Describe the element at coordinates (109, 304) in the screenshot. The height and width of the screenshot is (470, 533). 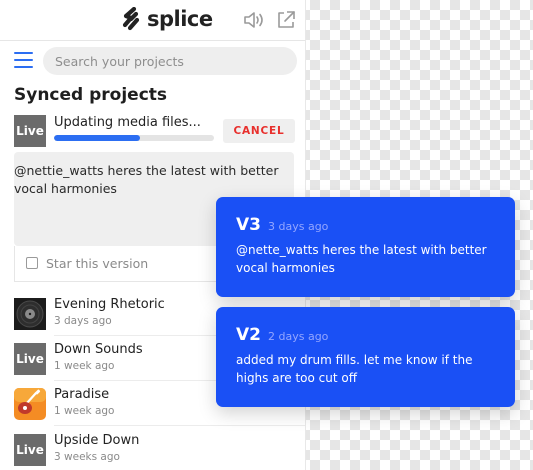
I see `project-name: Evening Rhetoric` at that location.